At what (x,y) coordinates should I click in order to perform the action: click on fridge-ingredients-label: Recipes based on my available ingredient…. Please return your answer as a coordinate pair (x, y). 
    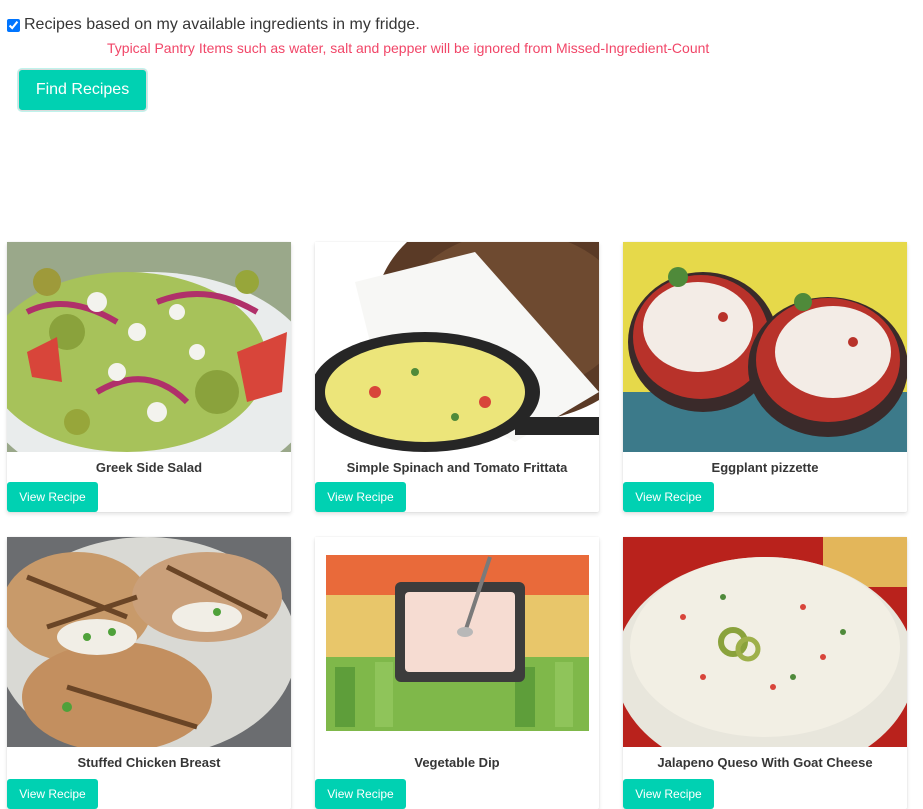
    Looking at the image, I should click on (222, 25).